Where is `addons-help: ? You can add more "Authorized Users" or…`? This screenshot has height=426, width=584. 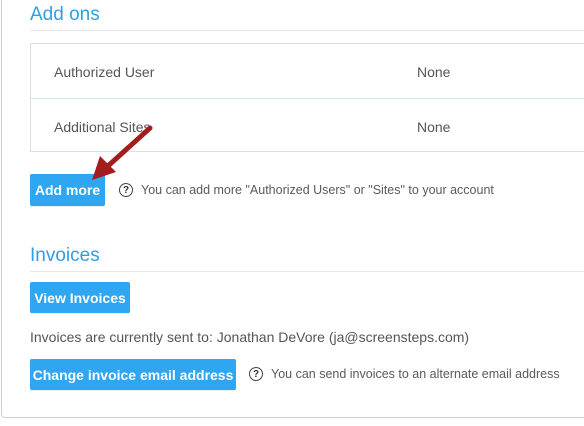 addons-help: ? You can add more "Authorized Users" or… is located at coordinates (306, 190).